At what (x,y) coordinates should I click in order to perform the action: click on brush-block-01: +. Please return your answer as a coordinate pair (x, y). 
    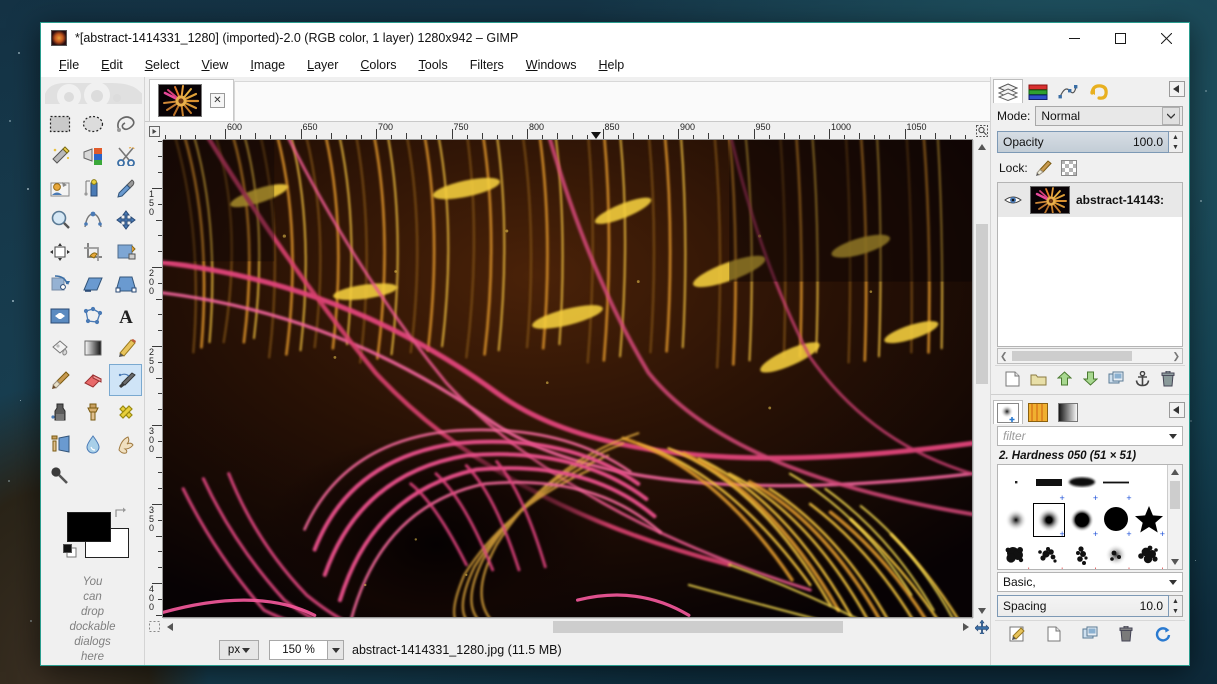
    Looking at the image, I should click on (1048, 484).